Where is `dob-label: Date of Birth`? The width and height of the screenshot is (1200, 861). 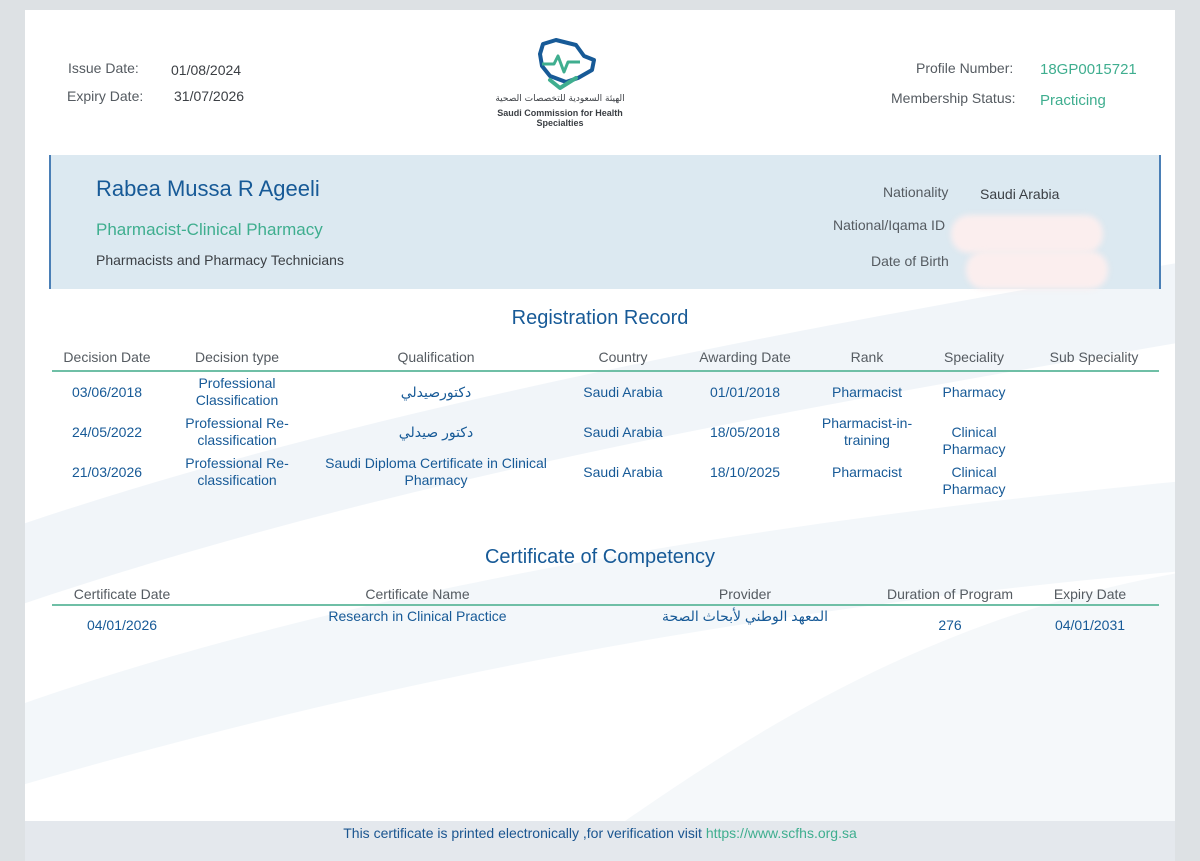
dob-label: Date of Birth is located at coordinates (910, 261).